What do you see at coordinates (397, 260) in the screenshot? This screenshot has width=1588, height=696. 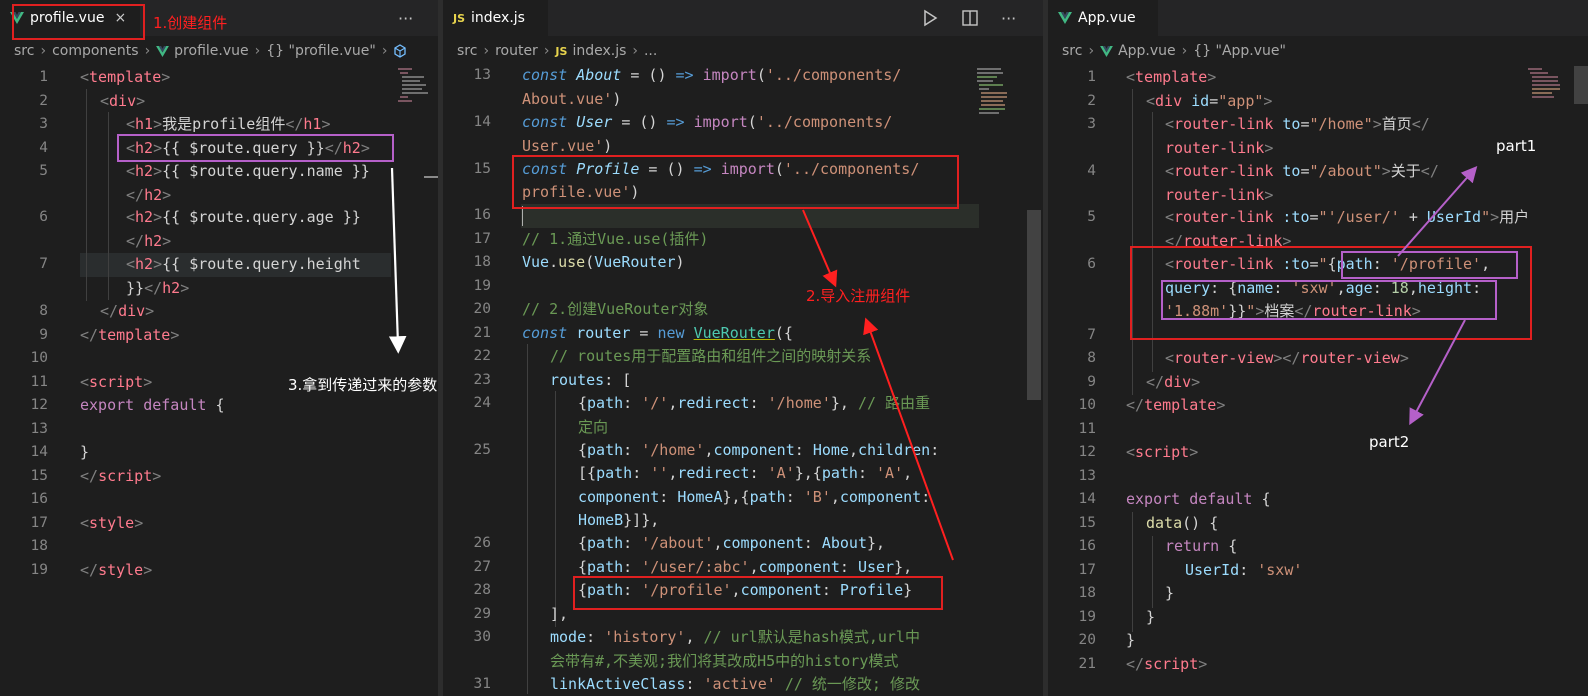 I see `arrow-step3` at bounding box center [397, 260].